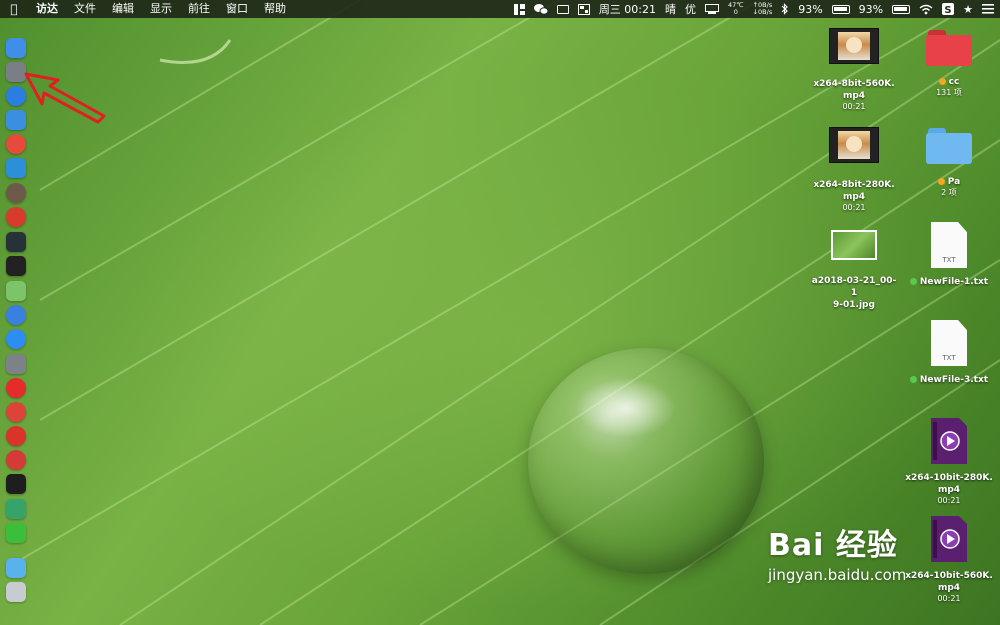 The image size is (1000, 625). Describe the element at coordinates (16, 291) in the screenshot. I see `dock-maps-icon` at that location.